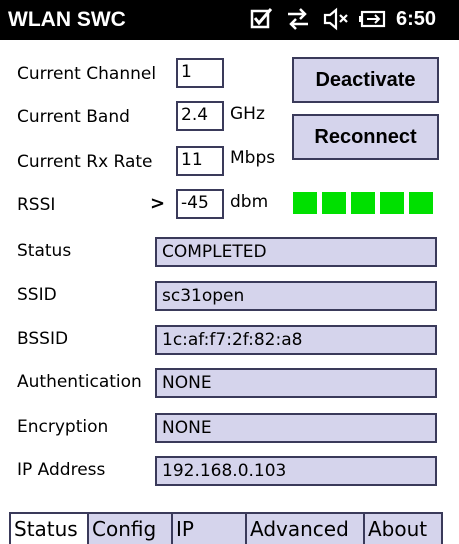 Image resolution: width=459 pixels, height=544 pixels. What do you see at coordinates (200, 116) in the screenshot?
I see `current-band-field: 2.4` at bounding box center [200, 116].